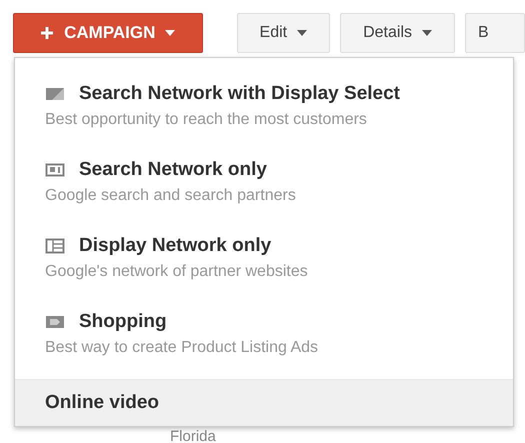  Describe the element at coordinates (55, 170) in the screenshot. I see `search-box-icon` at that location.